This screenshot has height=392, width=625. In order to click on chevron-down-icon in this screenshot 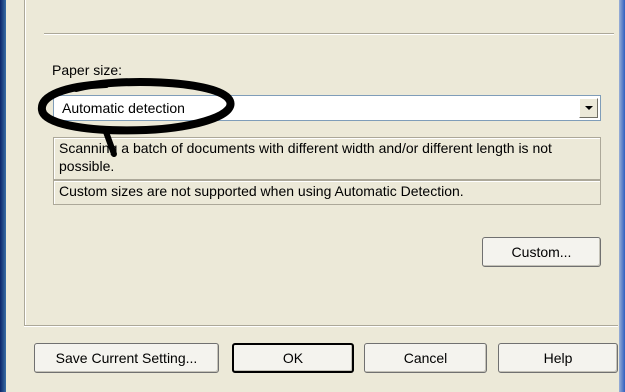, I will do `click(589, 108)`.